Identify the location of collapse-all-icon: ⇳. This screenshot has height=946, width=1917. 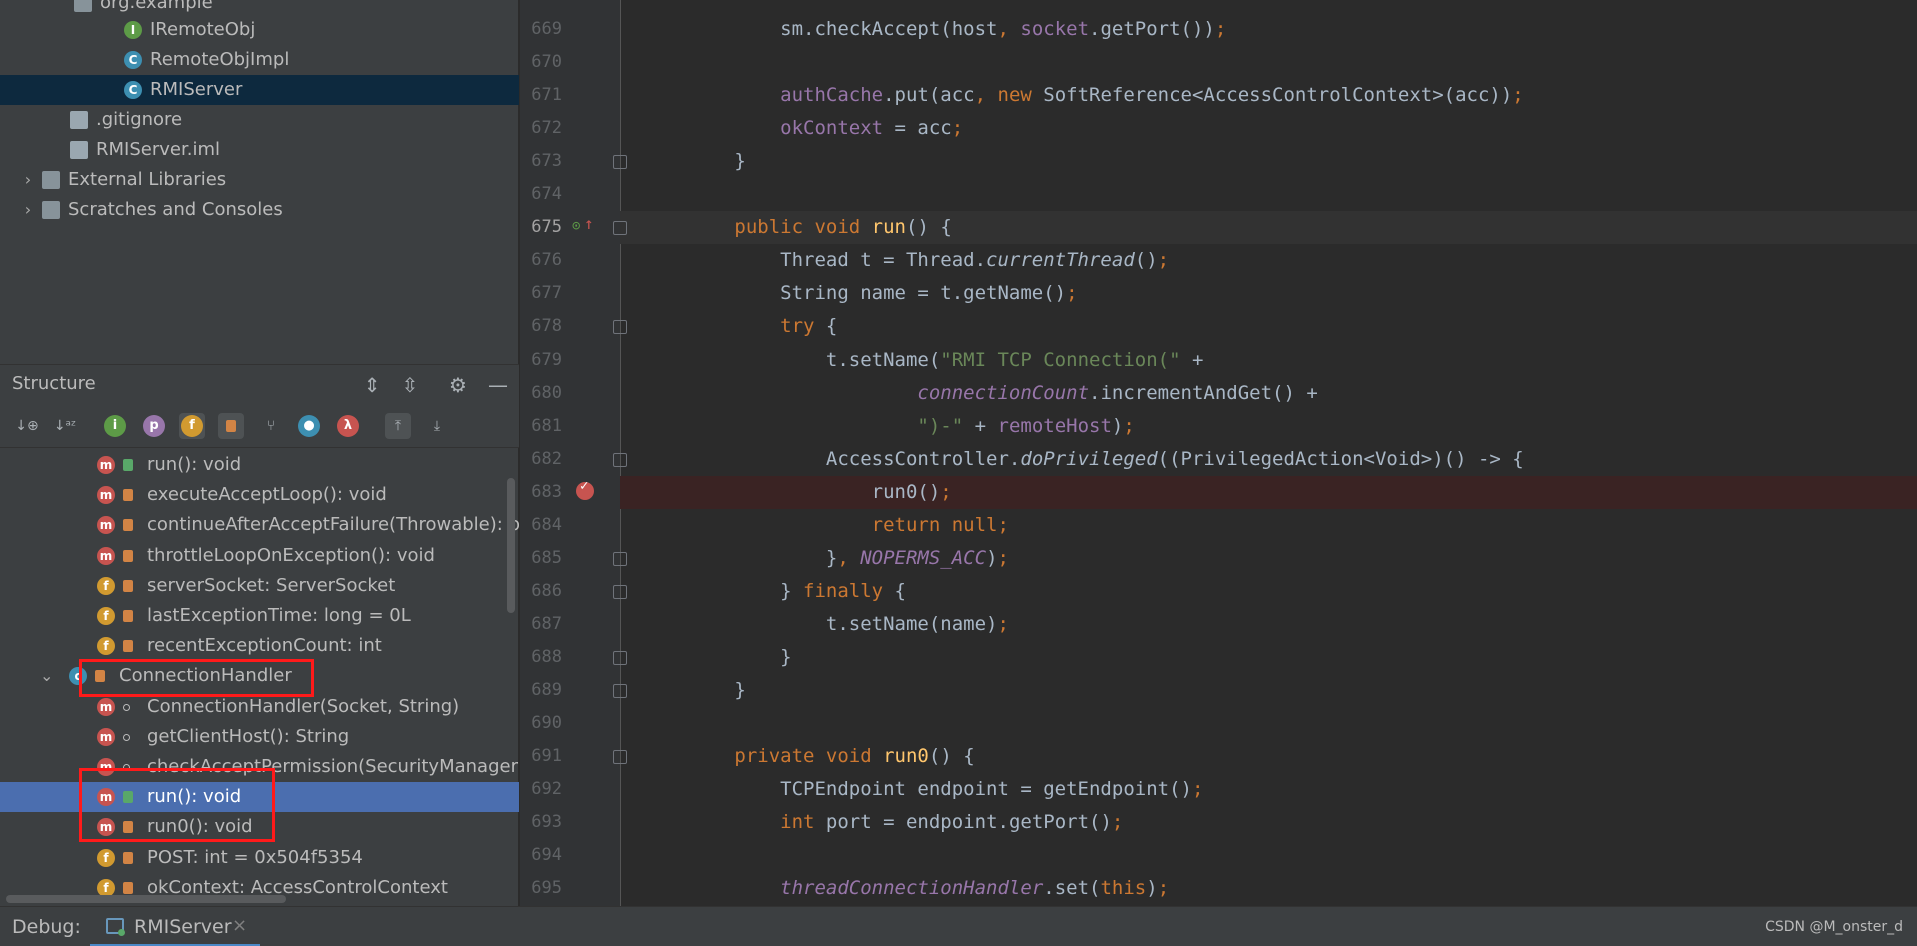
(410, 385).